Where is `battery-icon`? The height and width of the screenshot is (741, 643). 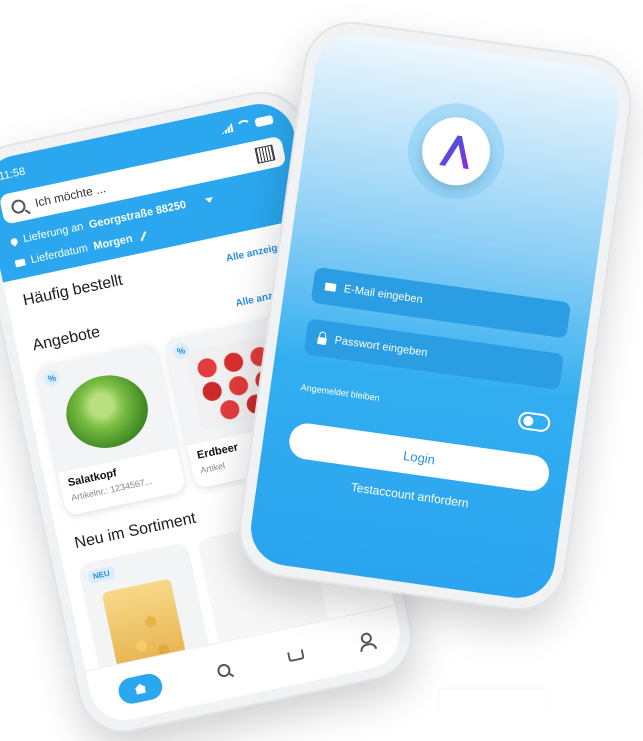 battery-icon is located at coordinates (264, 120).